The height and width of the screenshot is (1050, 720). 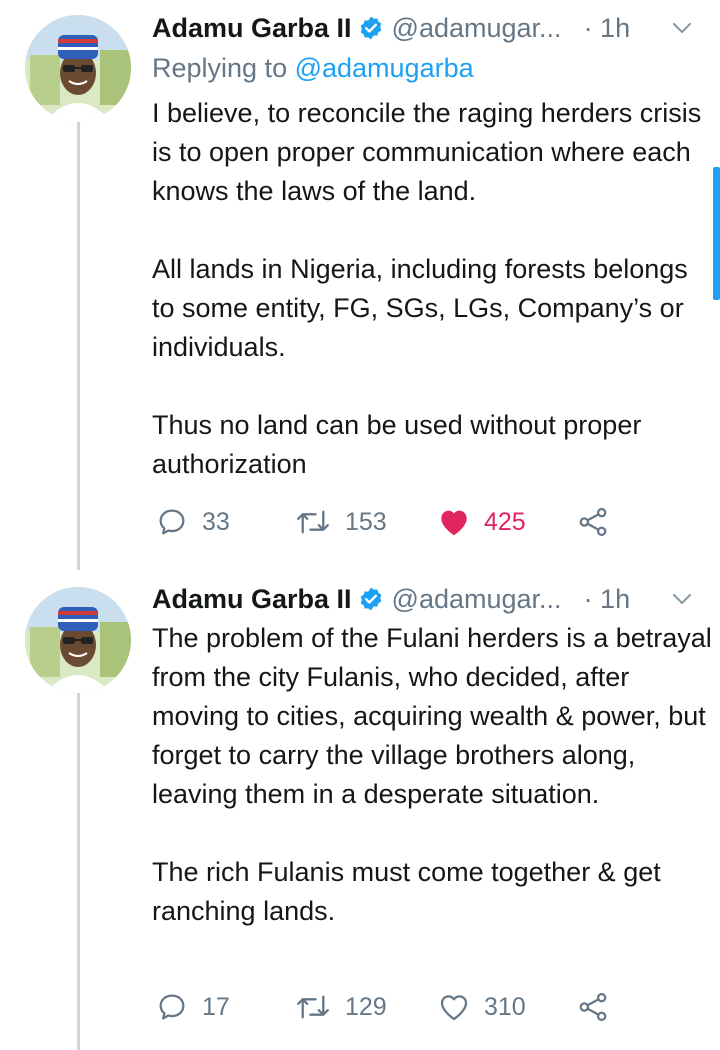 What do you see at coordinates (223, 68) in the screenshot?
I see `replying-label: Replying to` at bounding box center [223, 68].